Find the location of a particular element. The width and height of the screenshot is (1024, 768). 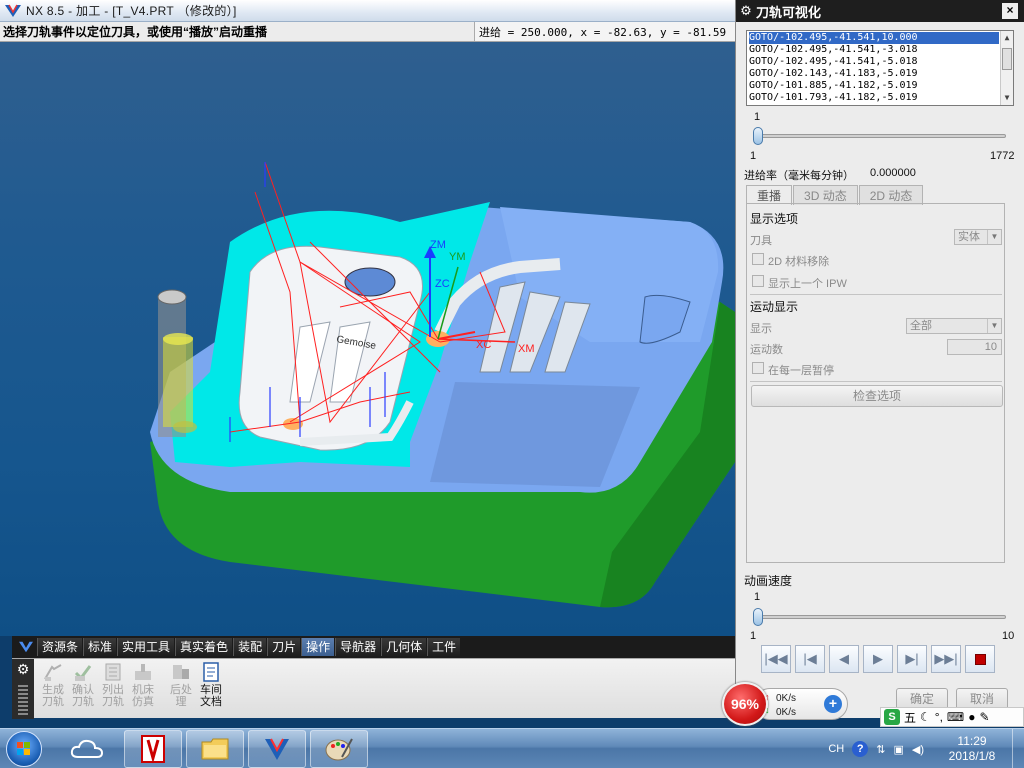

taskbar-paint is located at coordinates (339, 749).